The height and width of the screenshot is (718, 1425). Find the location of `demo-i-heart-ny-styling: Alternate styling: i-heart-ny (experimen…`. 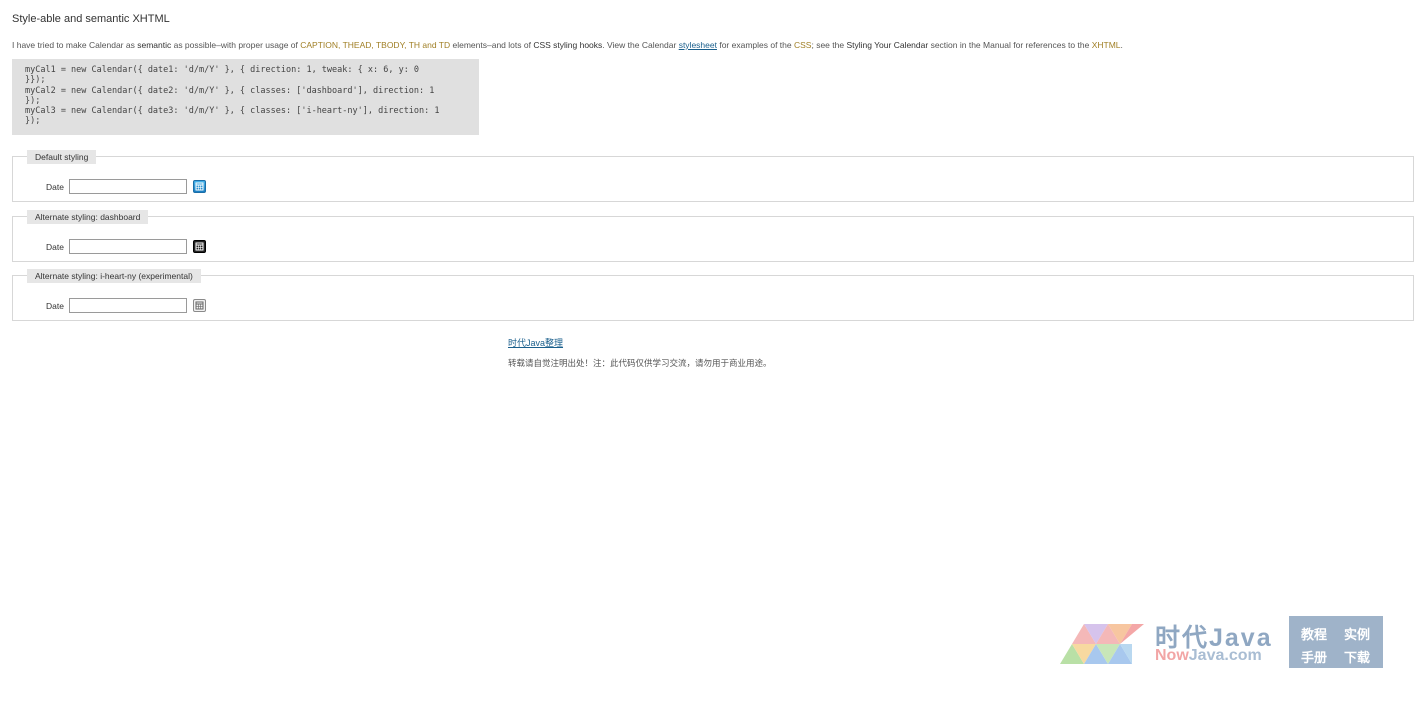

demo-i-heart-ny-styling: Alternate styling: i-heart-ny (experimen… is located at coordinates (713, 295).